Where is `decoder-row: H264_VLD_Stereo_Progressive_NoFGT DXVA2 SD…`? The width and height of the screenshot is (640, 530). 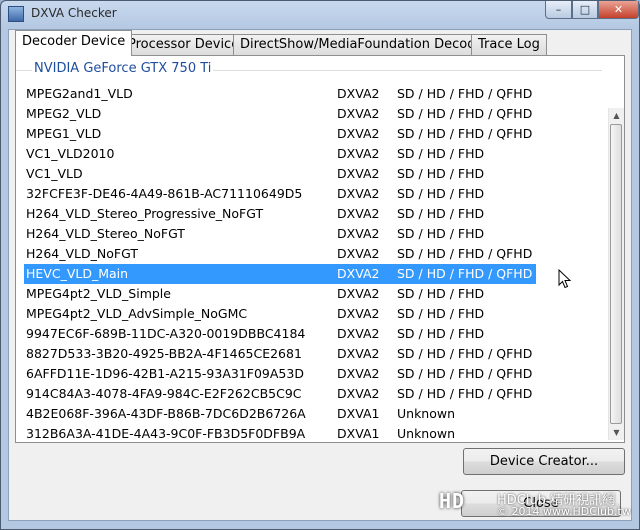 decoder-row: H264_VLD_Stereo_Progressive_NoFGT DXVA2 SD… is located at coordinates (312, 214).